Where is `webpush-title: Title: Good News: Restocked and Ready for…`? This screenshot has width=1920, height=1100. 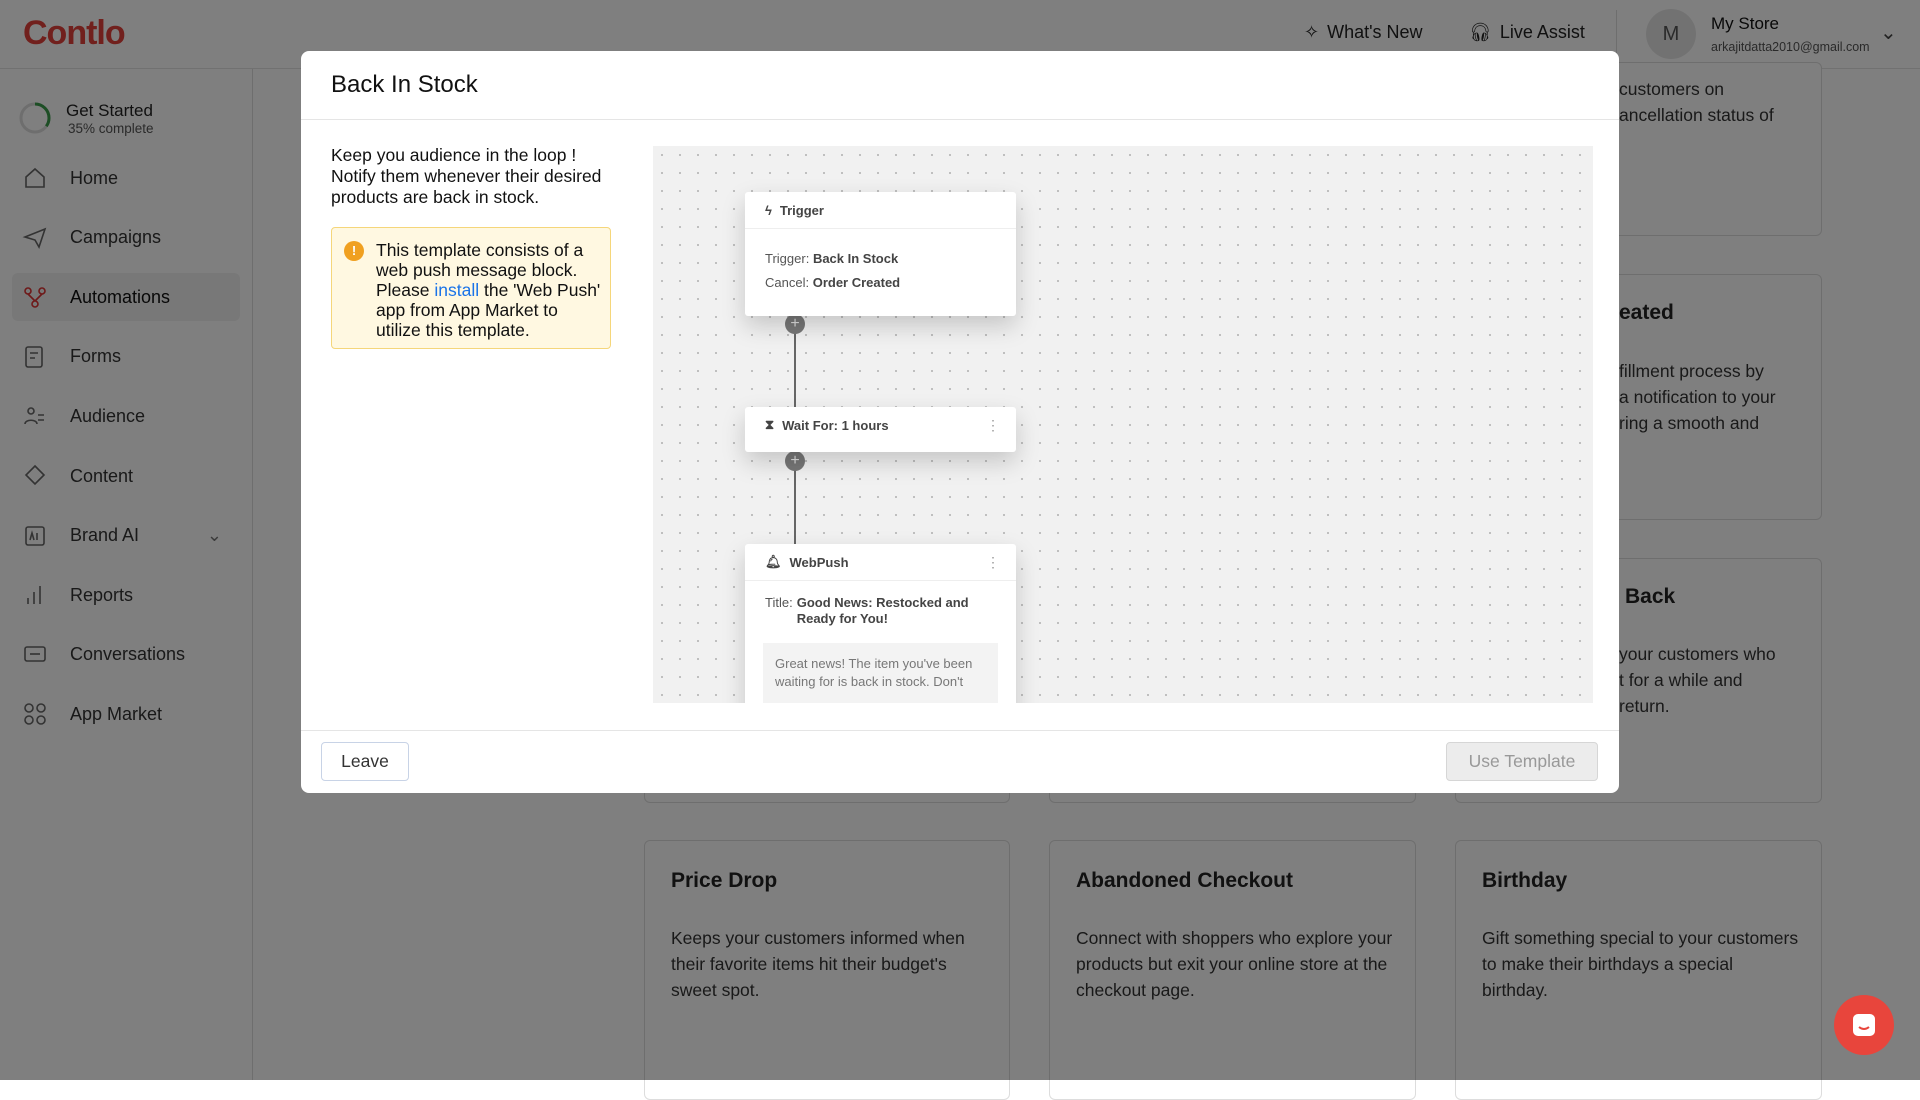
webpush-title: Title: Good News: Restocked and Ready for… is located at coordinates (867, 610).